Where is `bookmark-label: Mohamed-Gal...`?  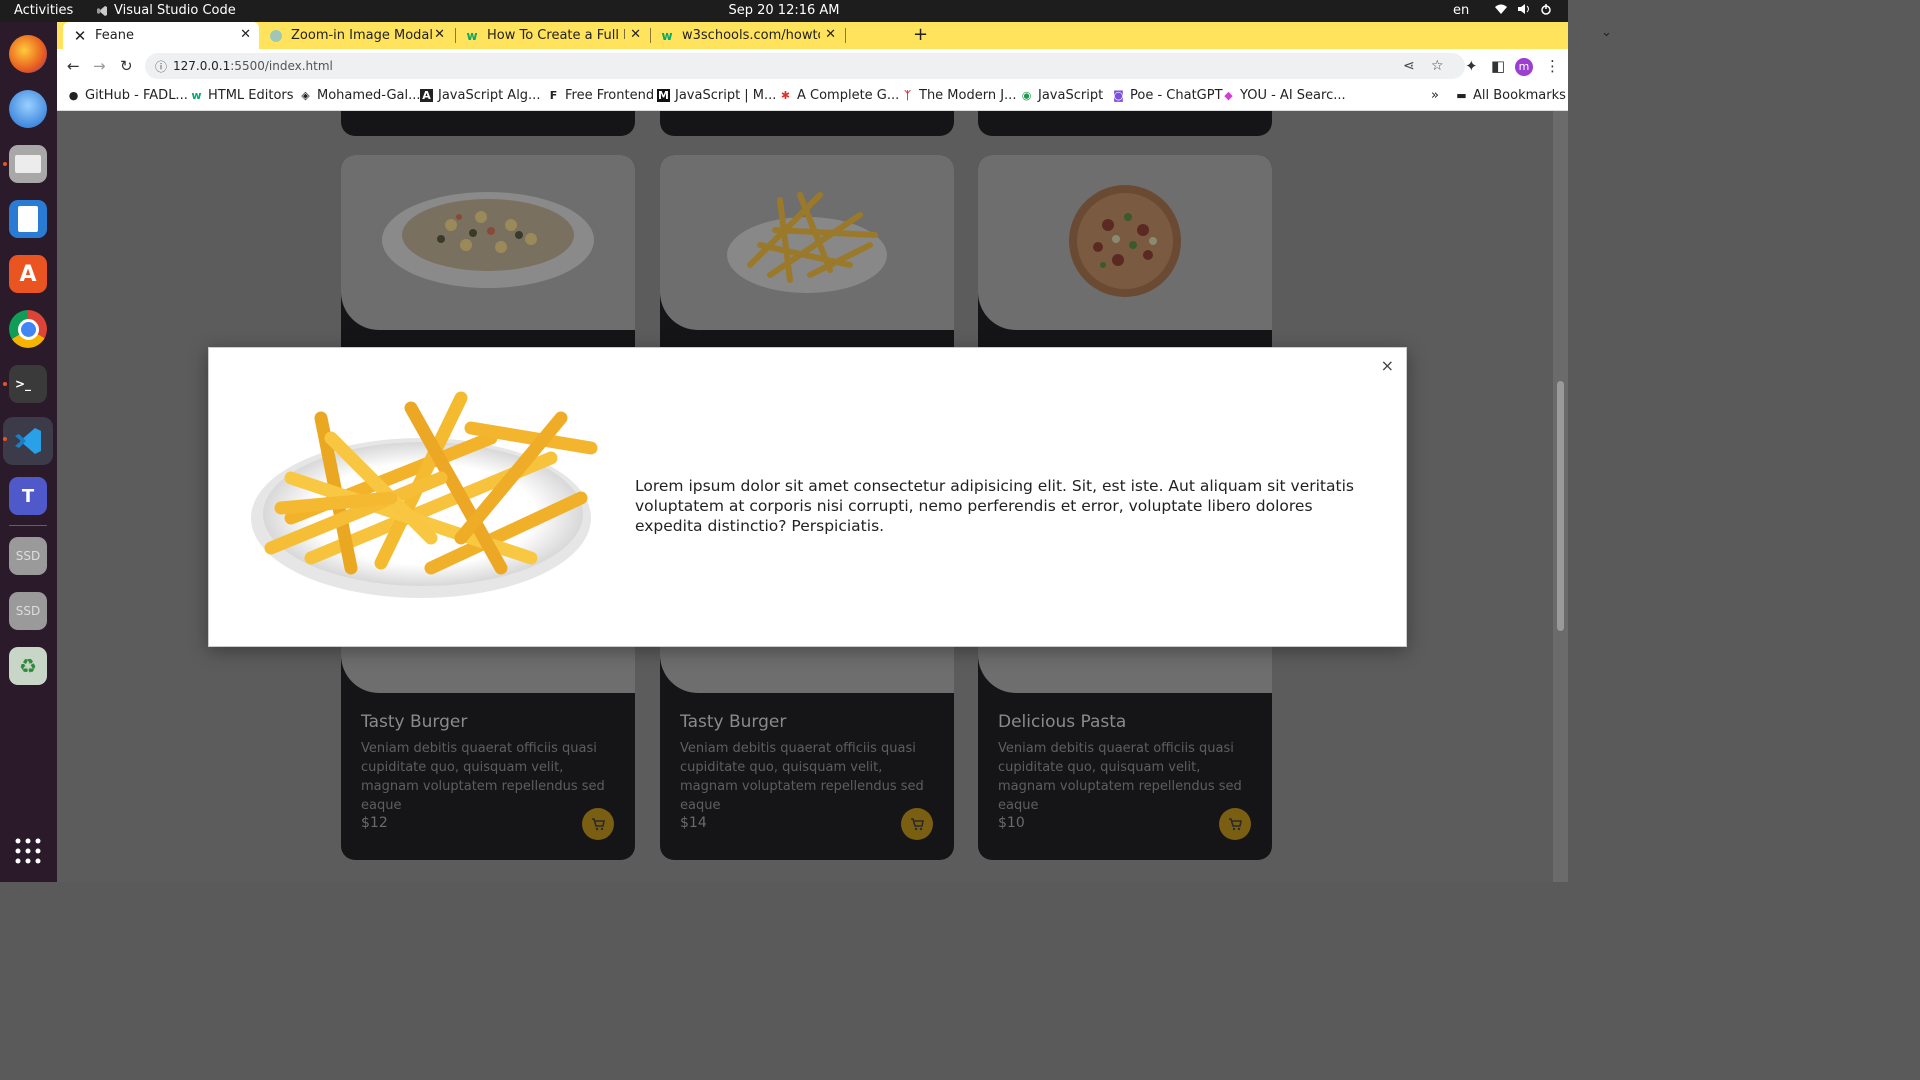 bookmark-label: Mohamed-Gal... is located at coordinates (369, 95).